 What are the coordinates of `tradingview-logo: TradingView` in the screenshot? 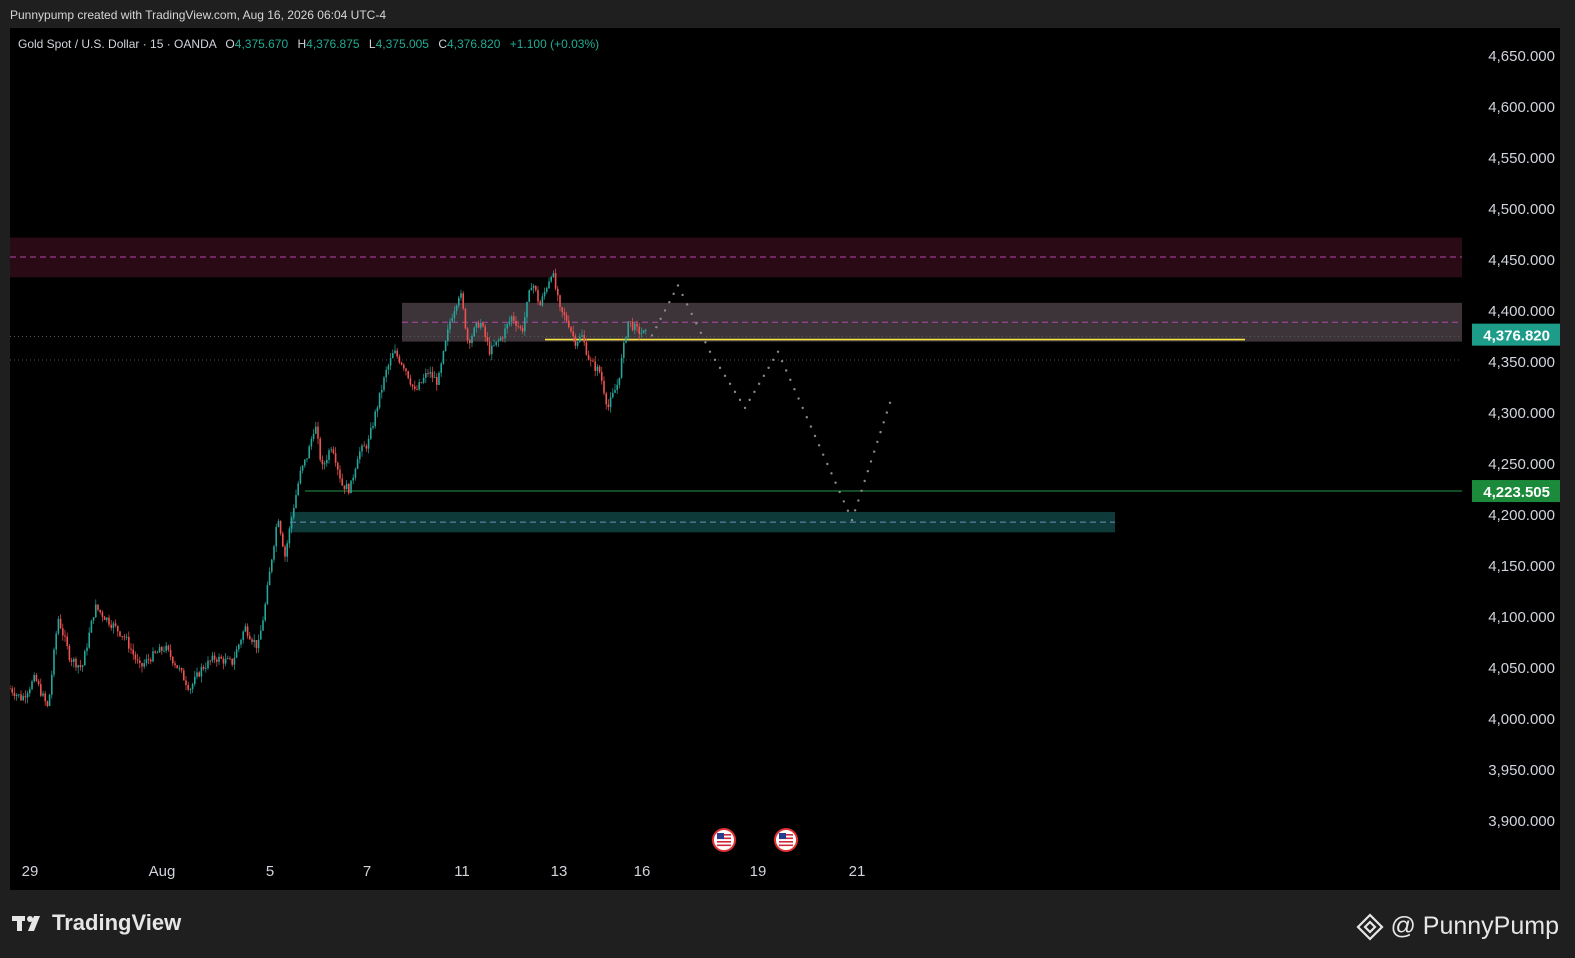 It's located at (96, 923).